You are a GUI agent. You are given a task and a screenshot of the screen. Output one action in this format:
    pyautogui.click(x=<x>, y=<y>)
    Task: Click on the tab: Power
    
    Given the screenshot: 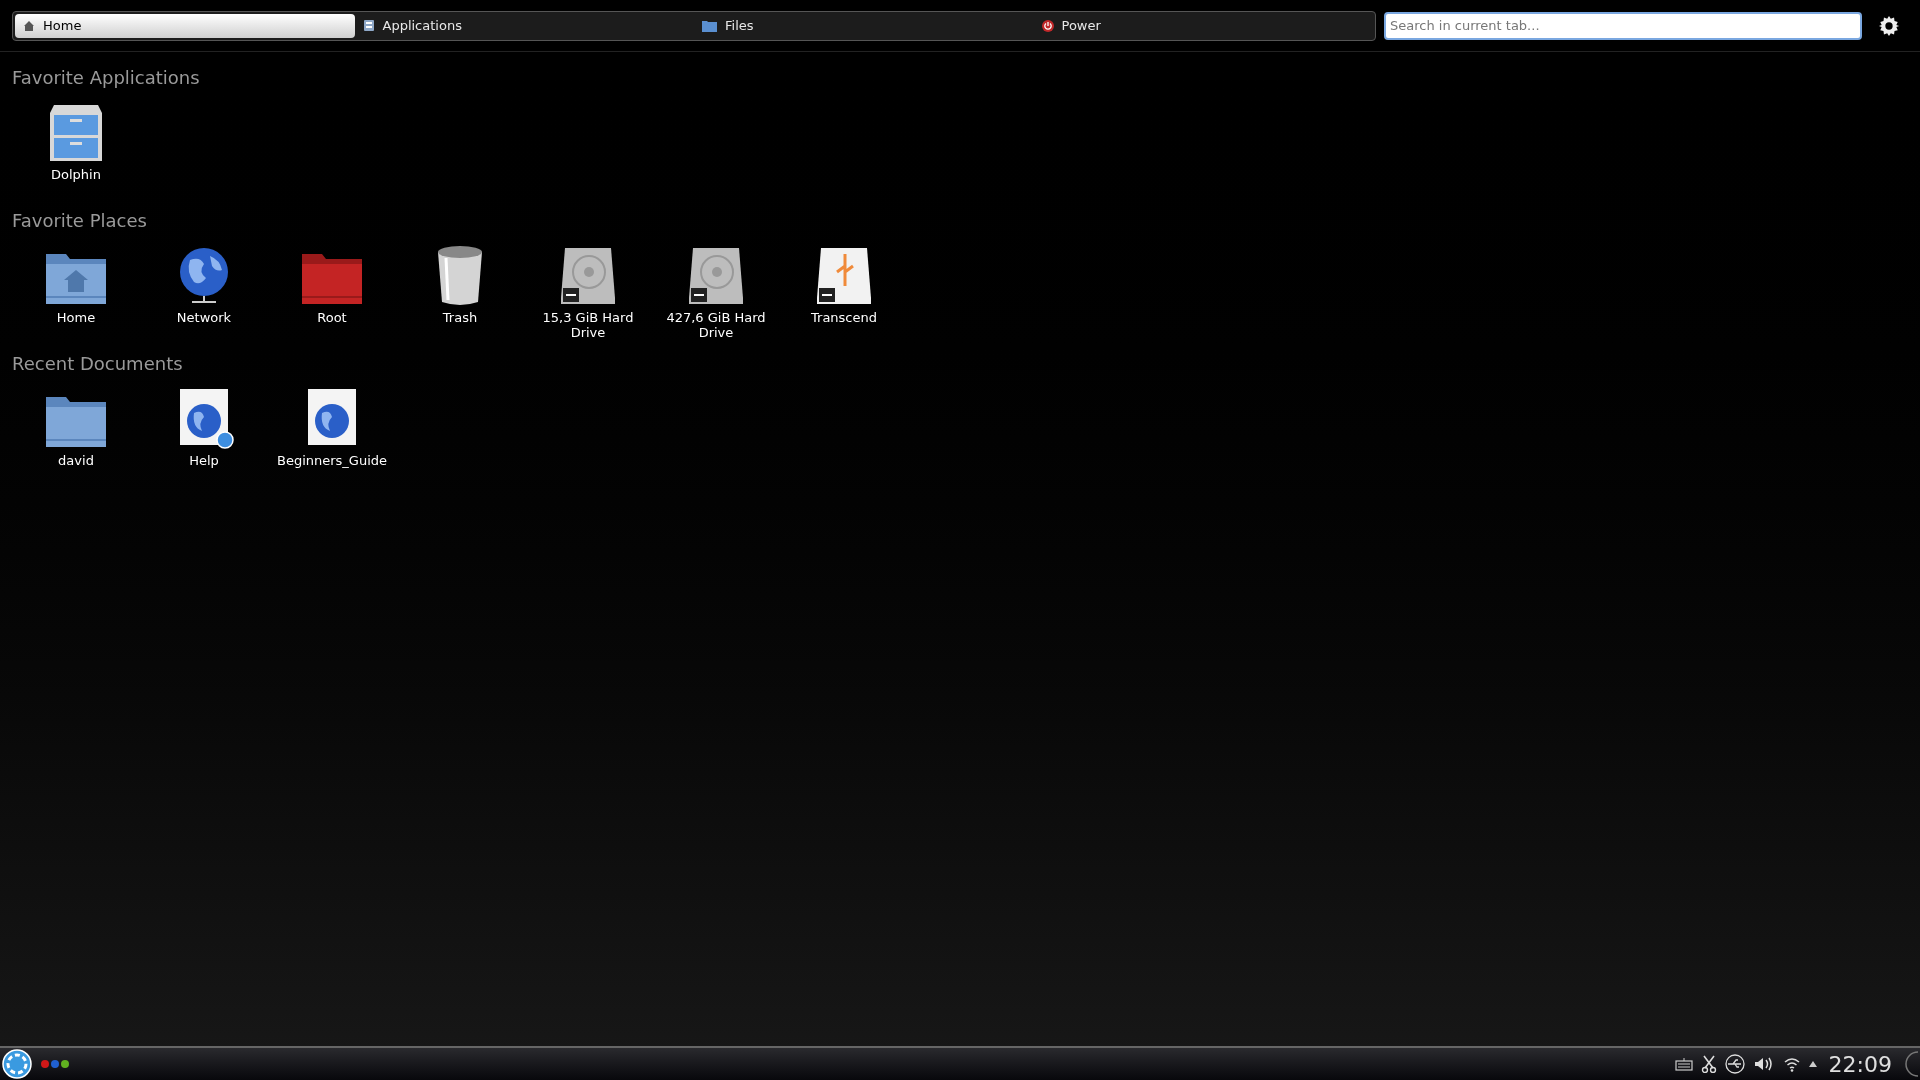 What is the action you would take?
    pyautogui.click(x=1203, y=25)
    